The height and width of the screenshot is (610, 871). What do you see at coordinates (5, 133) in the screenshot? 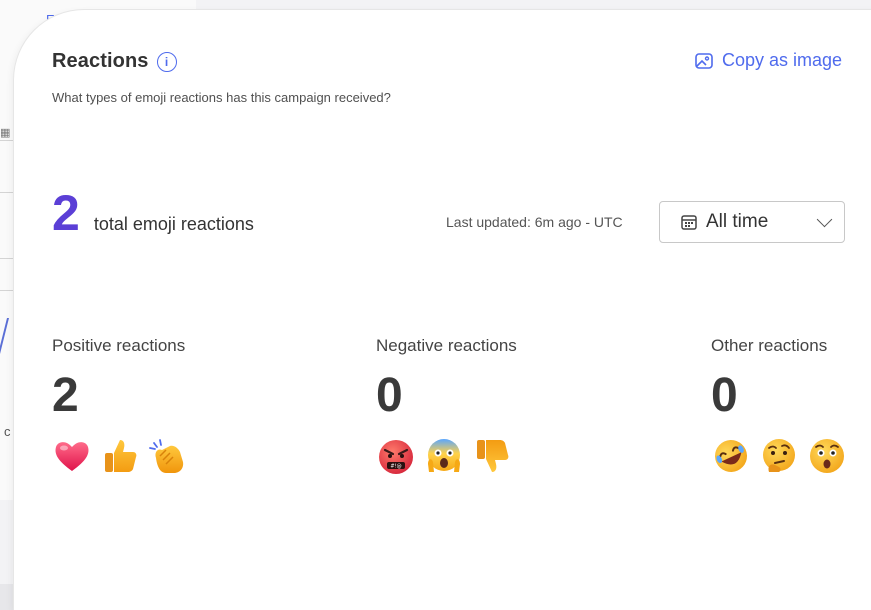
I see `background-calendar-icon: ▦` at bounding box center [5, 133].